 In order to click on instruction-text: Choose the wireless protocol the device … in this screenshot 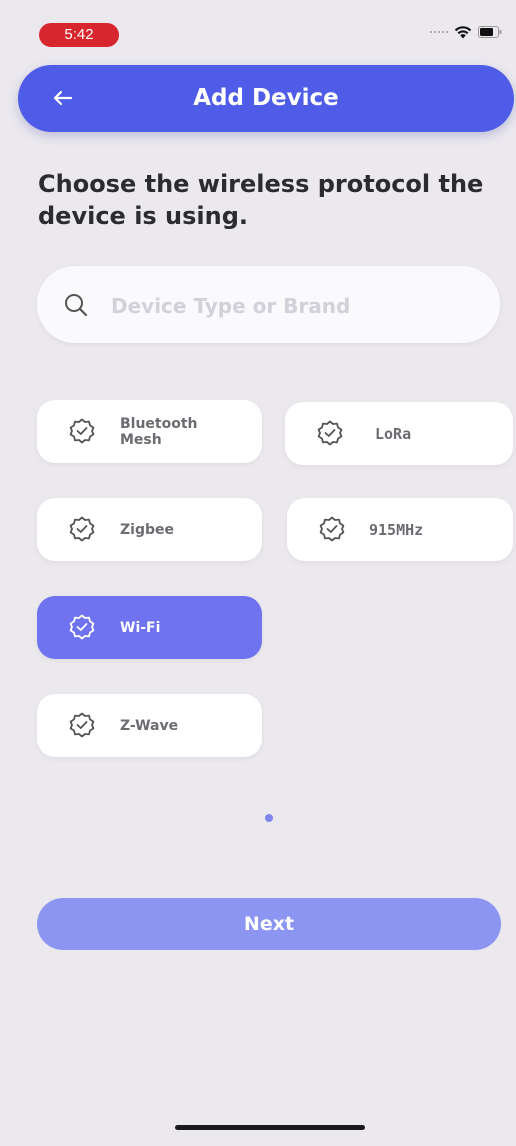, I will do `click(261, 200)`.